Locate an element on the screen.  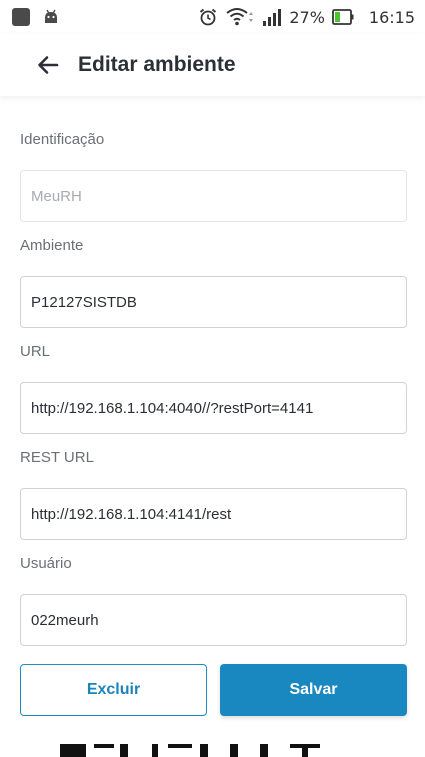
square-notification-icon is located at coordinates (21, 17).